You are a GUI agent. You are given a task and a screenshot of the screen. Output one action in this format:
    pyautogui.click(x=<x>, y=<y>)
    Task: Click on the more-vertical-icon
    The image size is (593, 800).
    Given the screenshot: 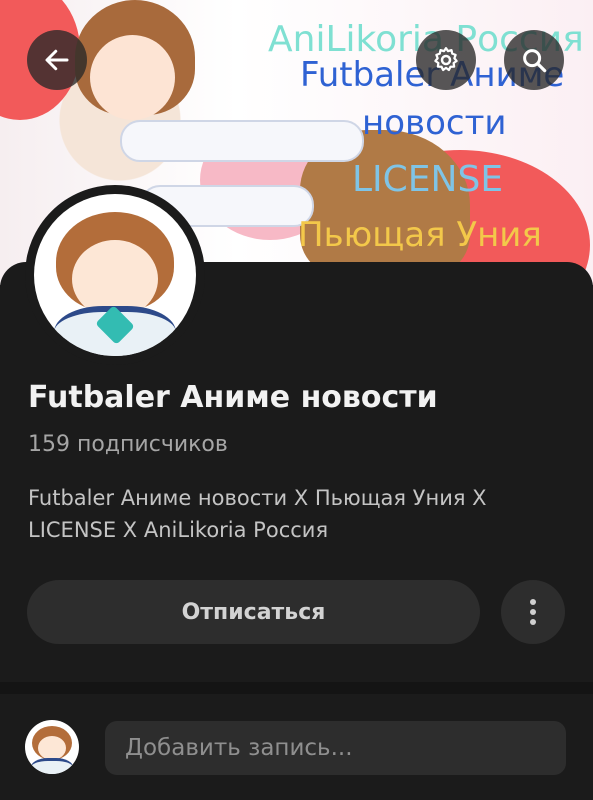 What is the action you would take?
    pyautogui.click(x=533, y=612)
    